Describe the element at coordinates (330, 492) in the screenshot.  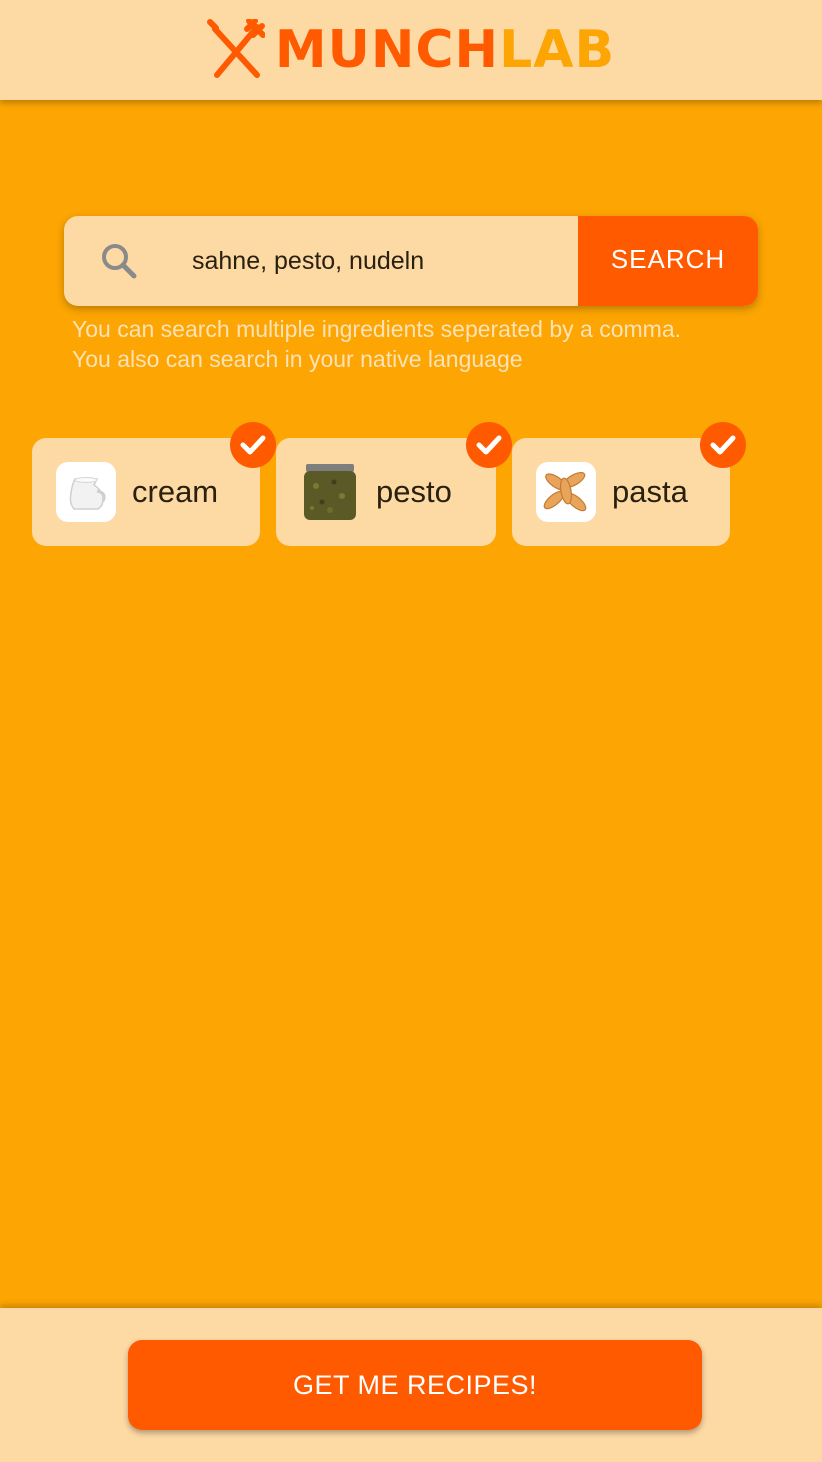
I see `pesto-jar-image` at that location.